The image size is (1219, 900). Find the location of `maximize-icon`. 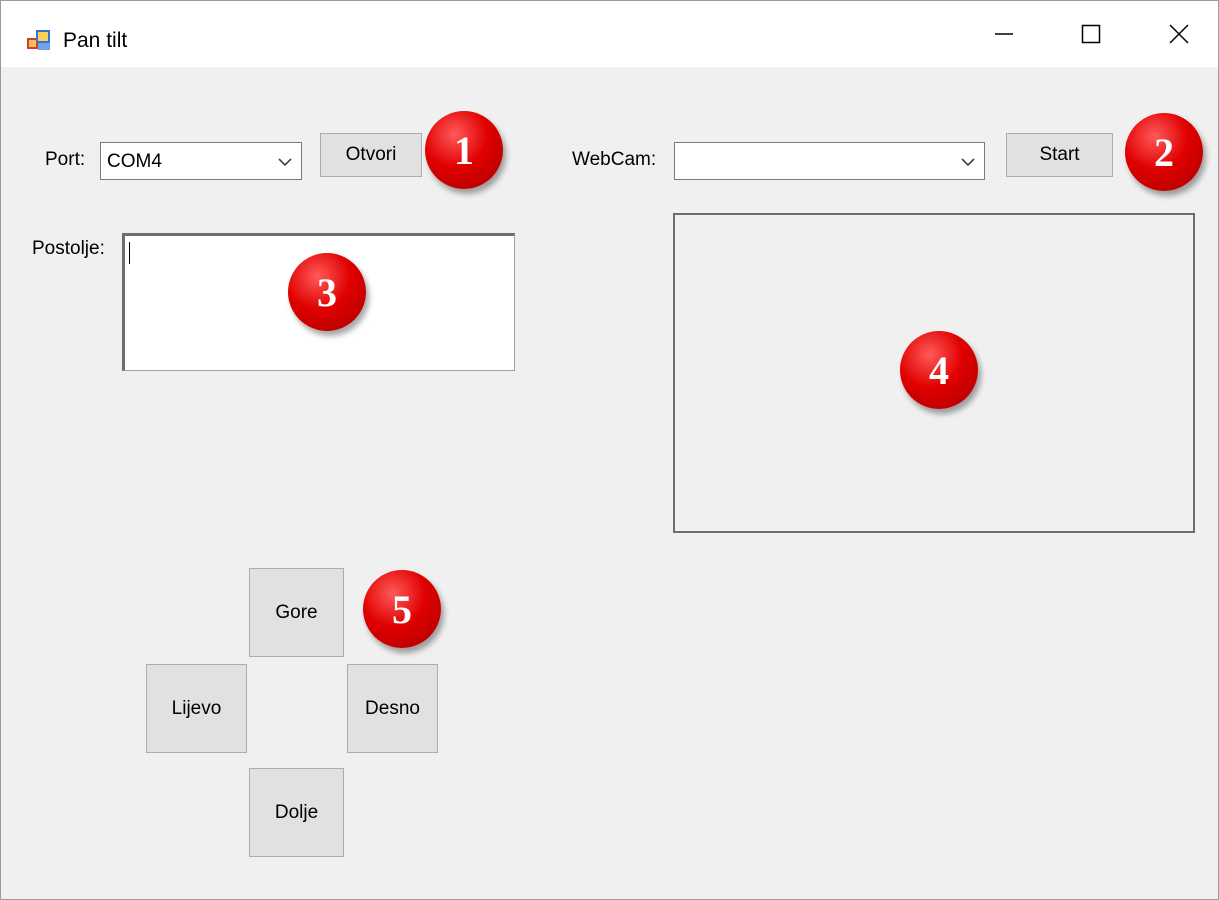

maximize-icon is located at coordinates (1091, 34).